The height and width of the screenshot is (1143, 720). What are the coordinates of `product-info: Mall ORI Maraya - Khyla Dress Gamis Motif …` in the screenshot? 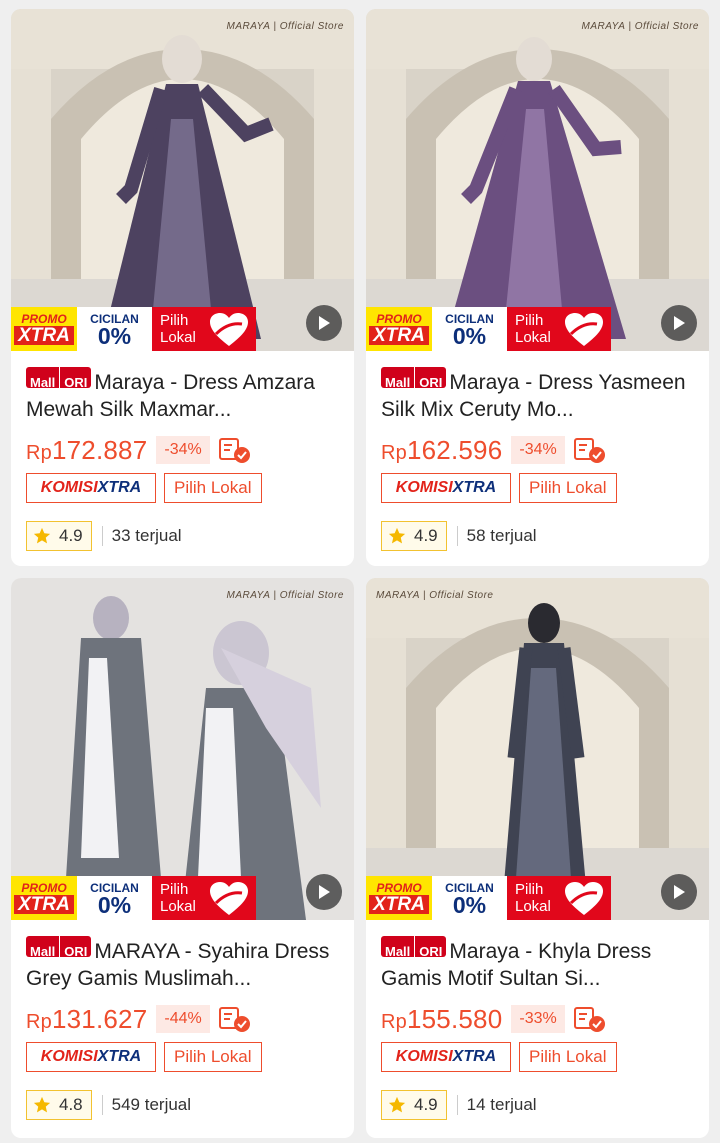 It's located at (540, 1028).